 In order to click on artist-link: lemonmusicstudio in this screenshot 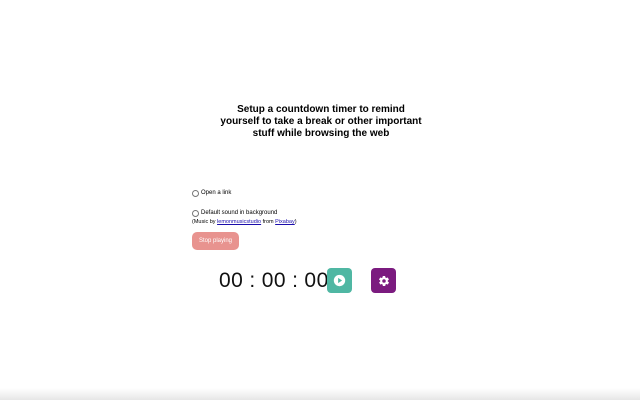, I will do `click(239, 222)`.